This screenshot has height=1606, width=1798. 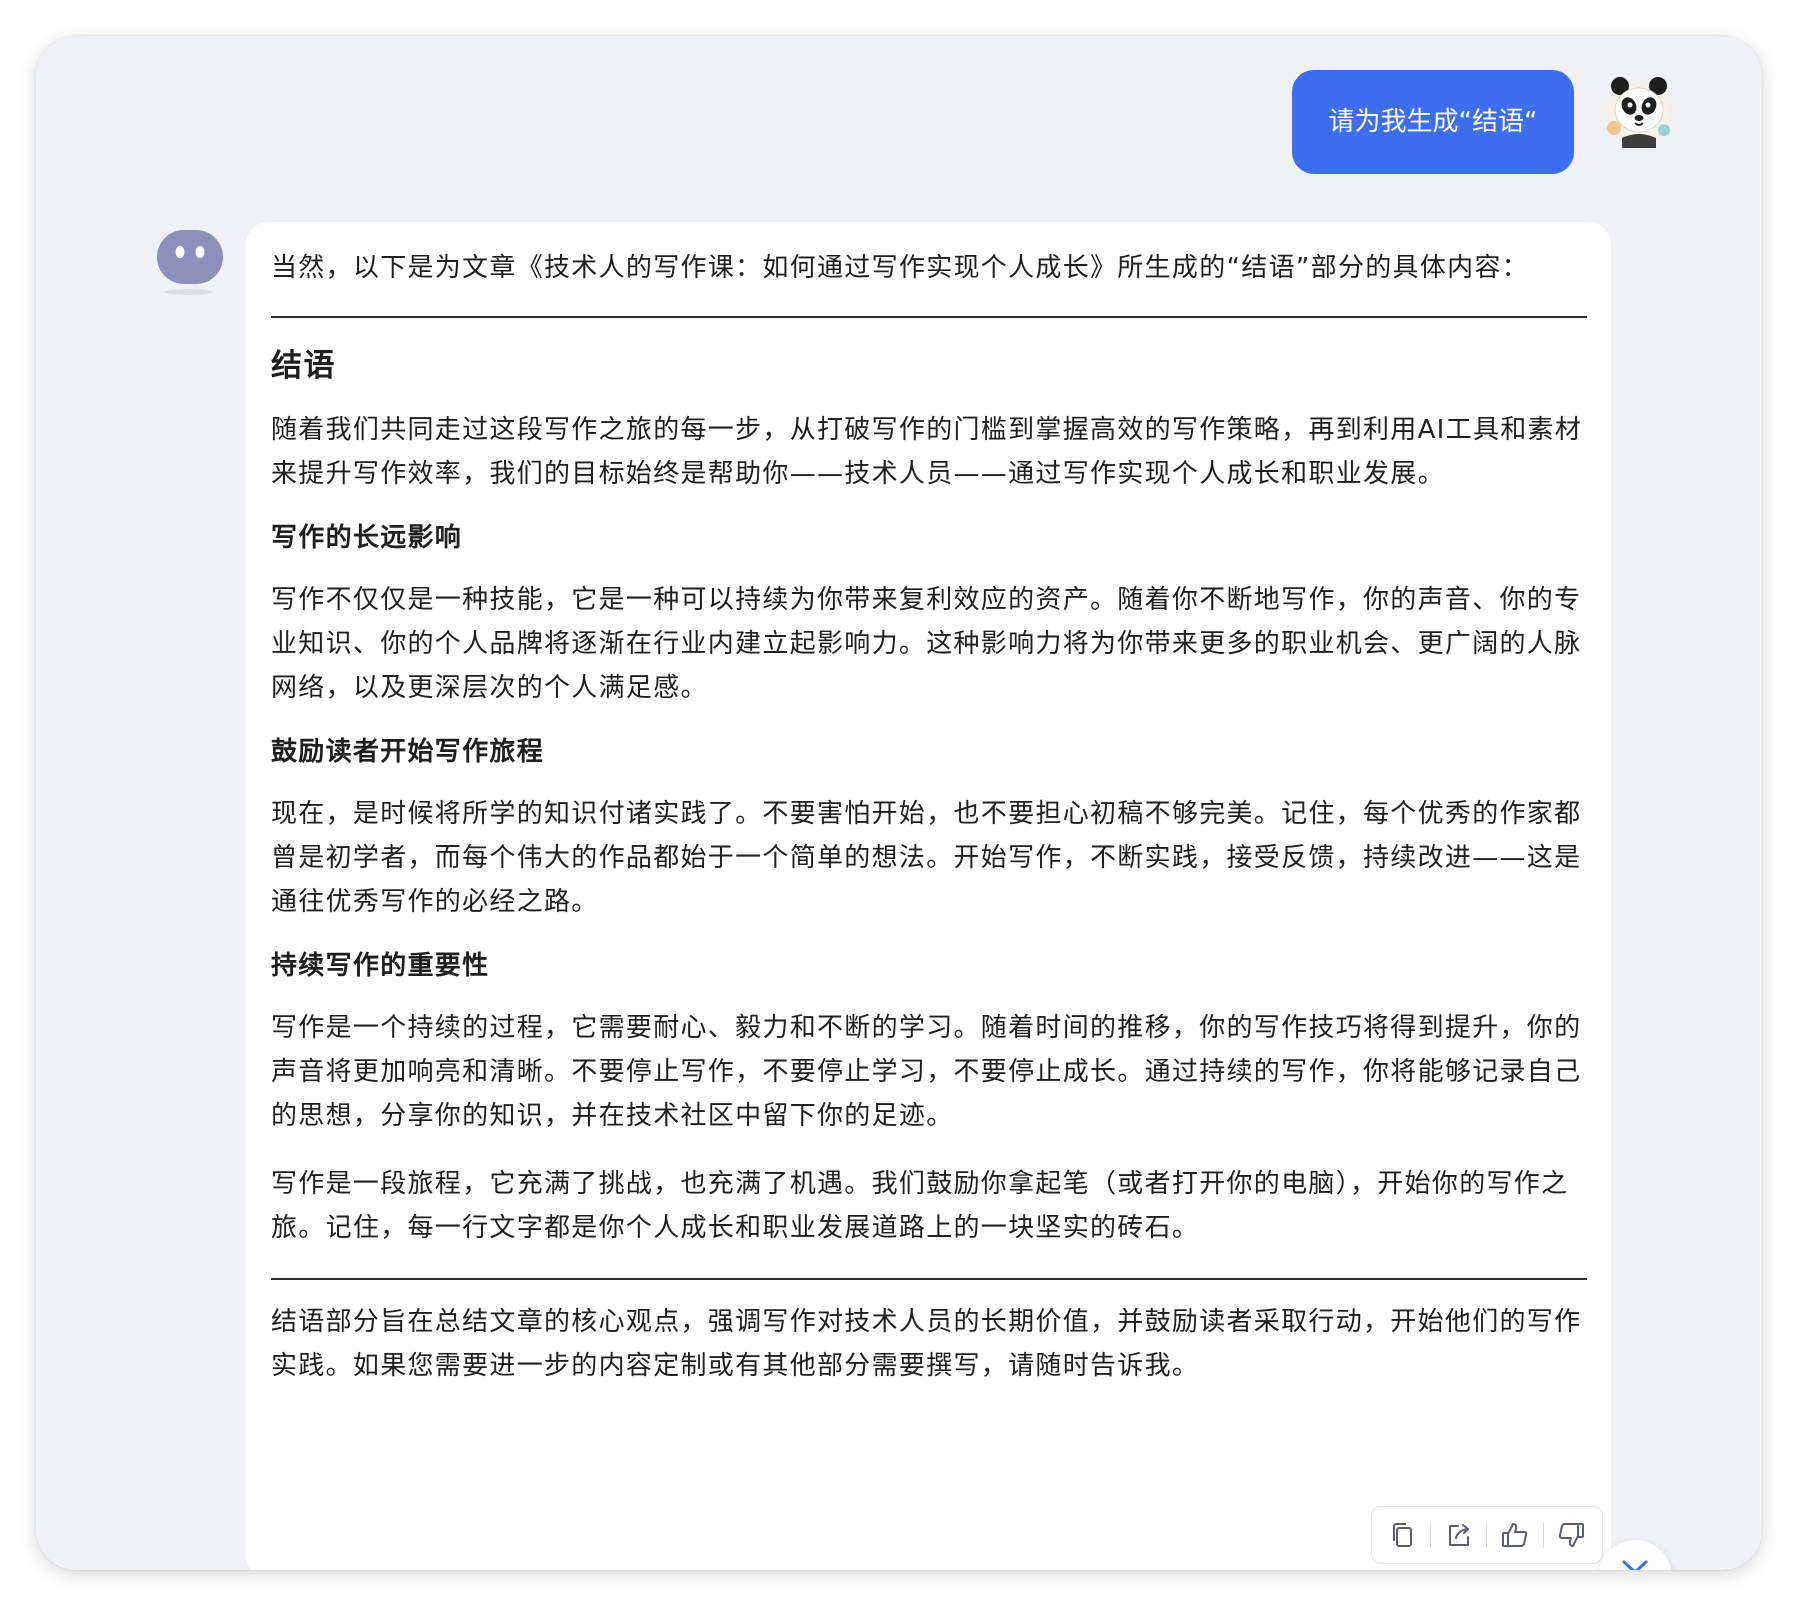 I want to click on like-button, so click(x=1515, y=1535).